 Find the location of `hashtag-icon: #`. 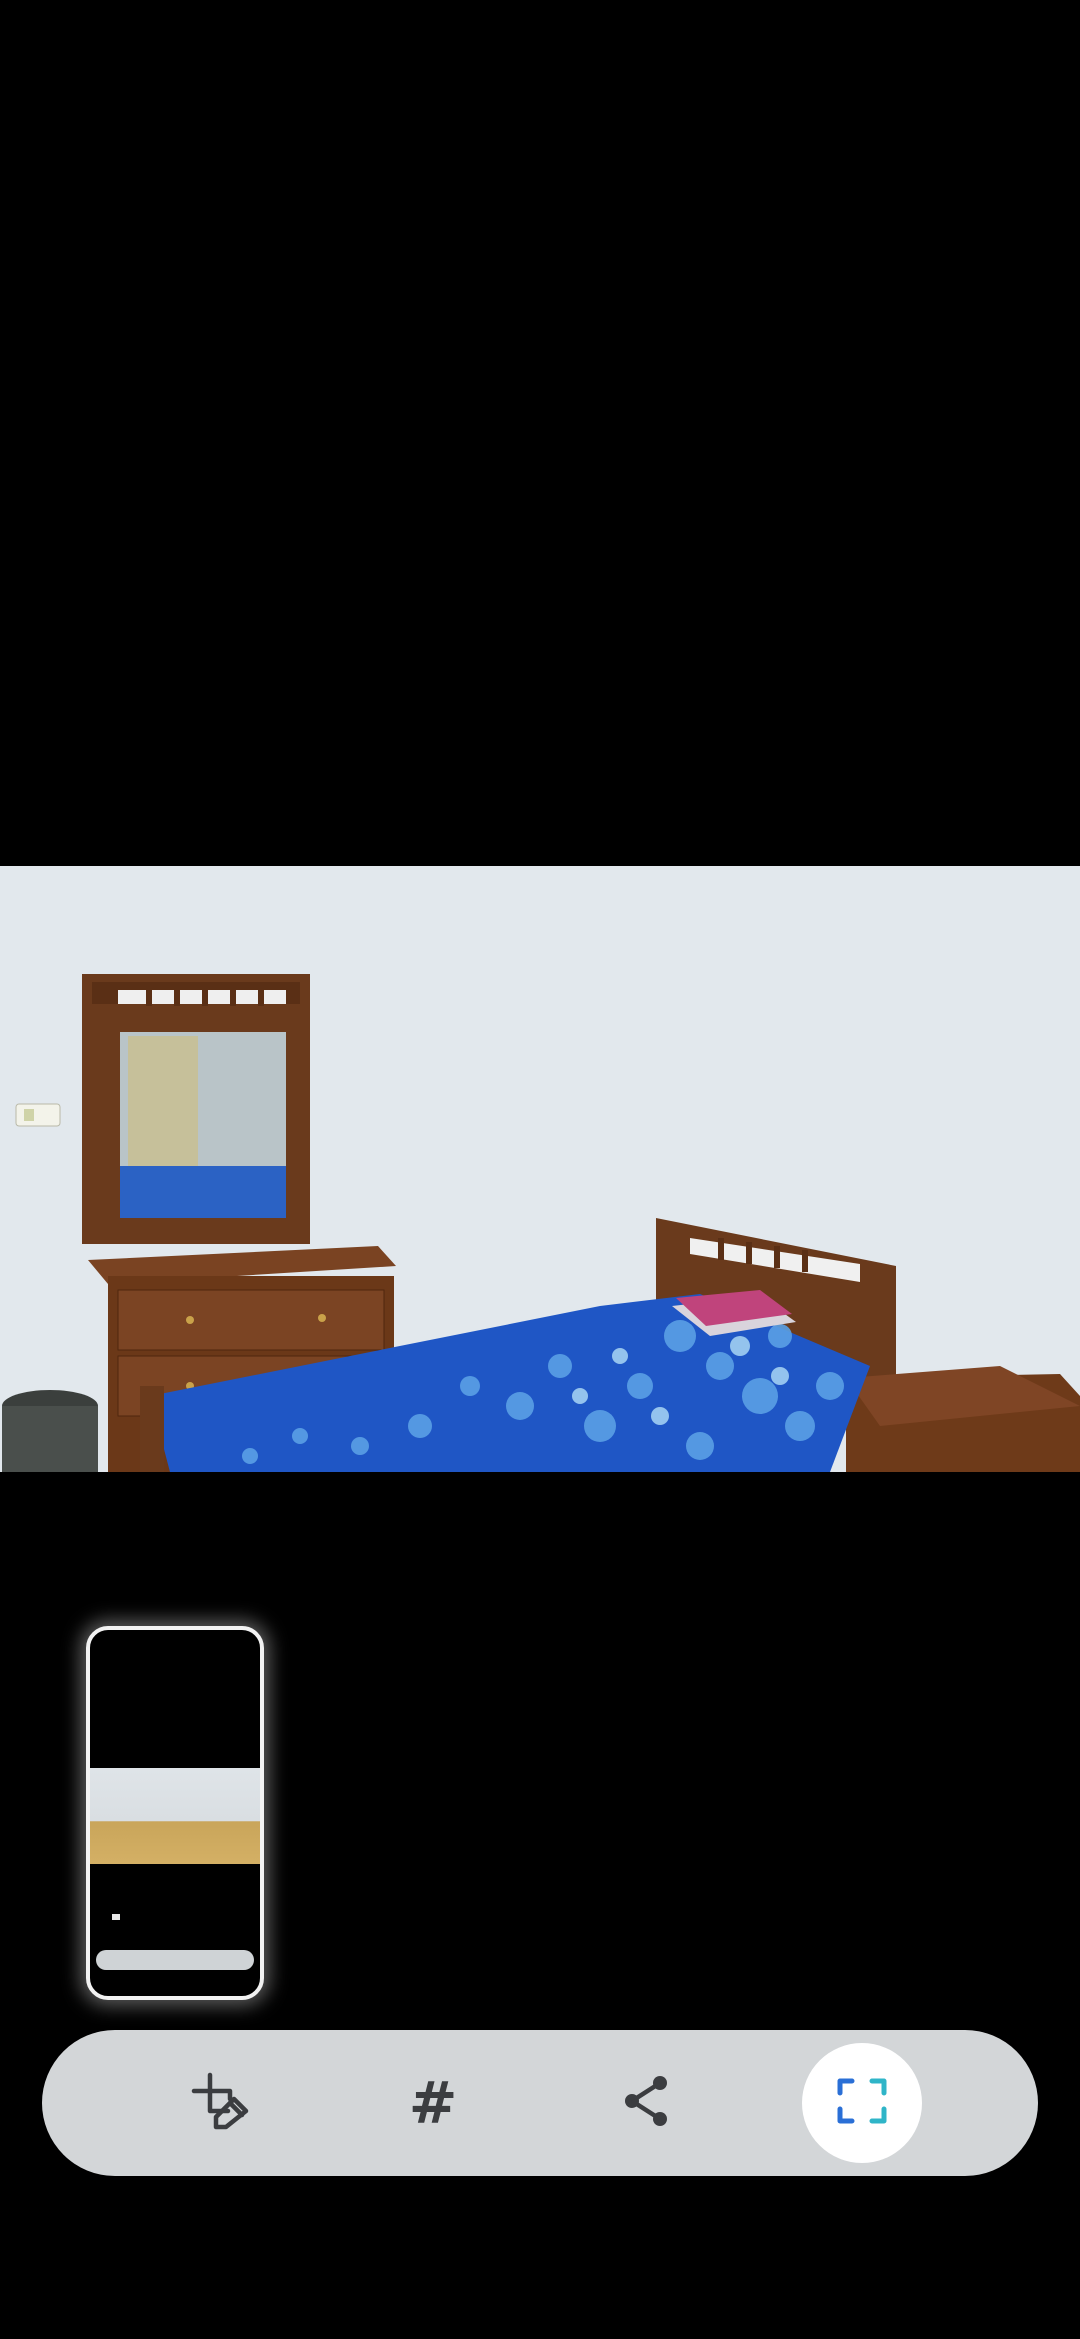

hashtag-icon: # is located at coordinates (433, 2103).